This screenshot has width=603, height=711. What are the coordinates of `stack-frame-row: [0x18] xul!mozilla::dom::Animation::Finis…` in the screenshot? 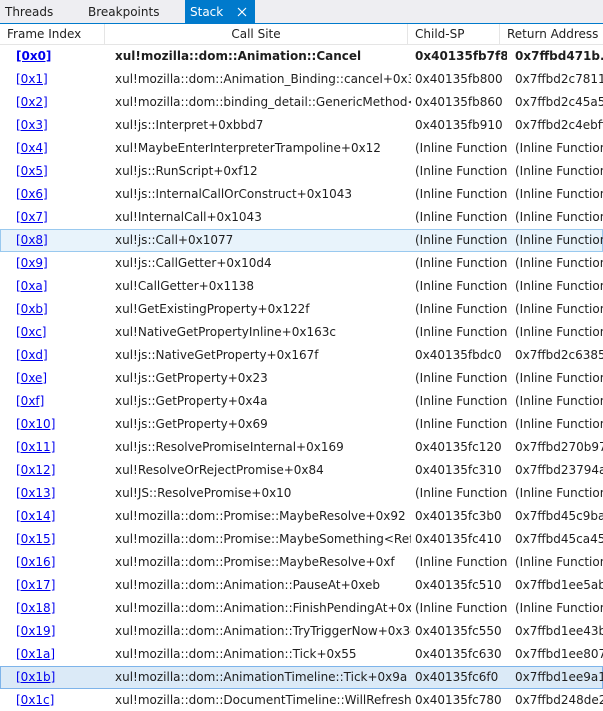 It's located at (301, 608).